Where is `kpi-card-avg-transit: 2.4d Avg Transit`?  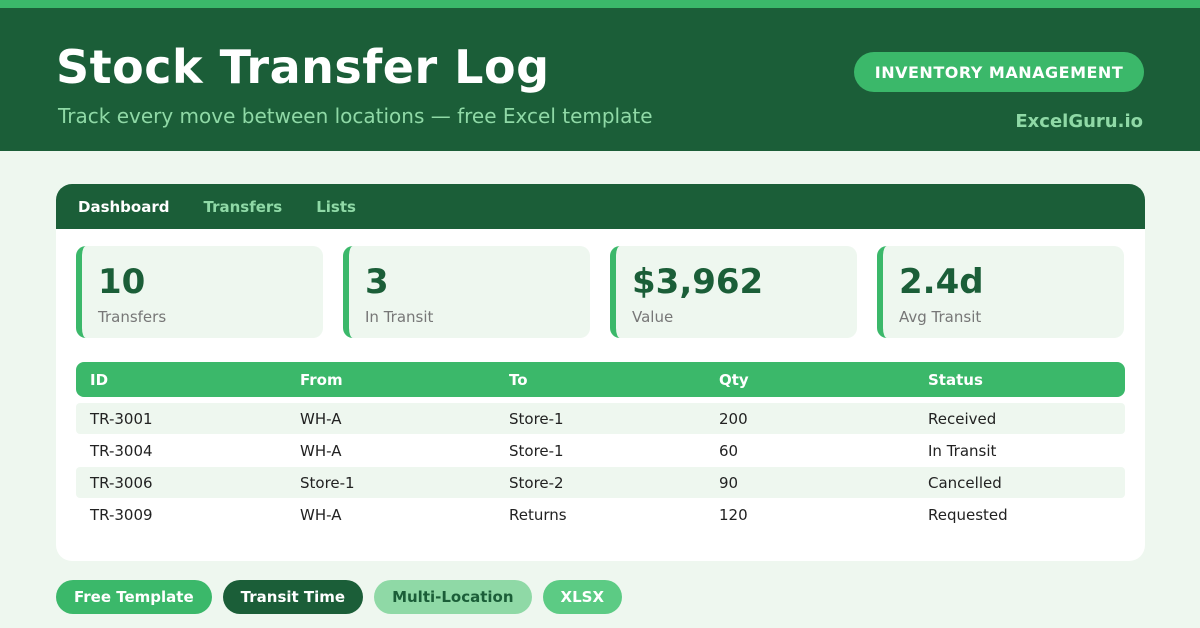 kpi-card-avg-transit: 2.4d Avg Transit is located at coordinates (1000, 292).